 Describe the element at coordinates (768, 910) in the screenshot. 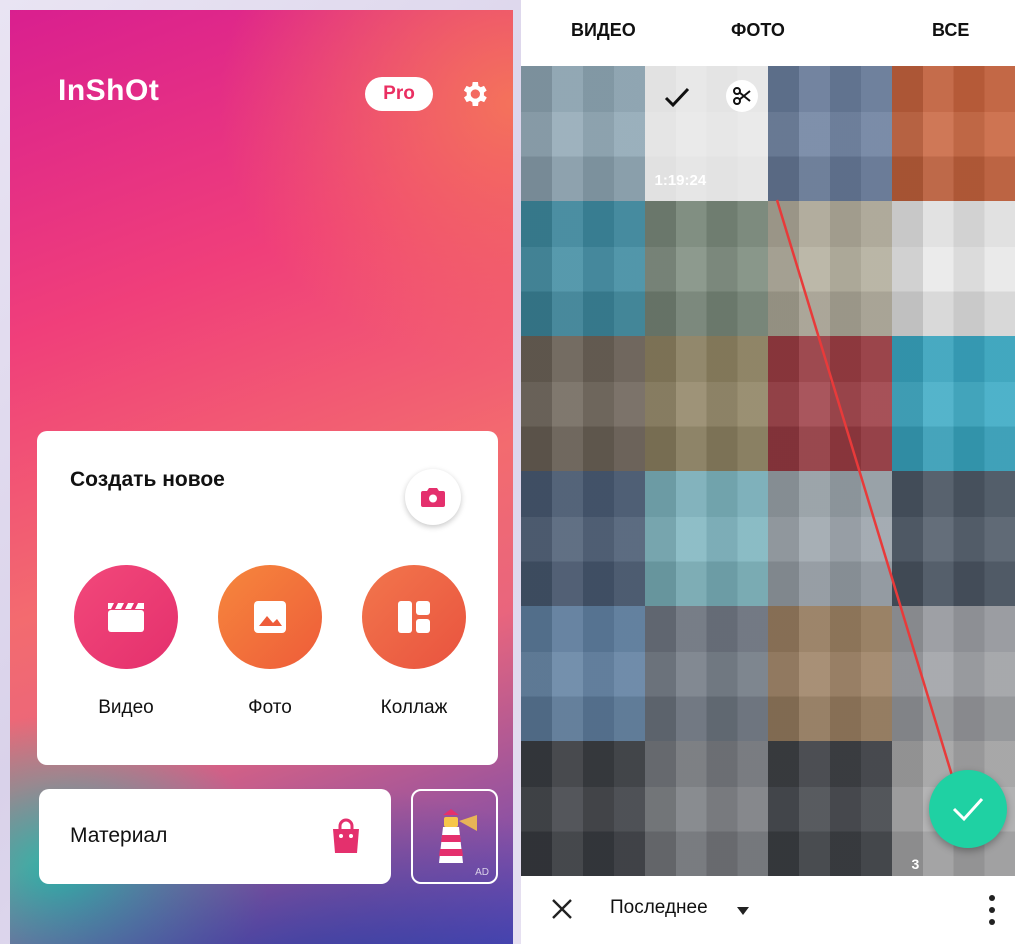

I see `picker-bottom-bar: Последнее` at that location.